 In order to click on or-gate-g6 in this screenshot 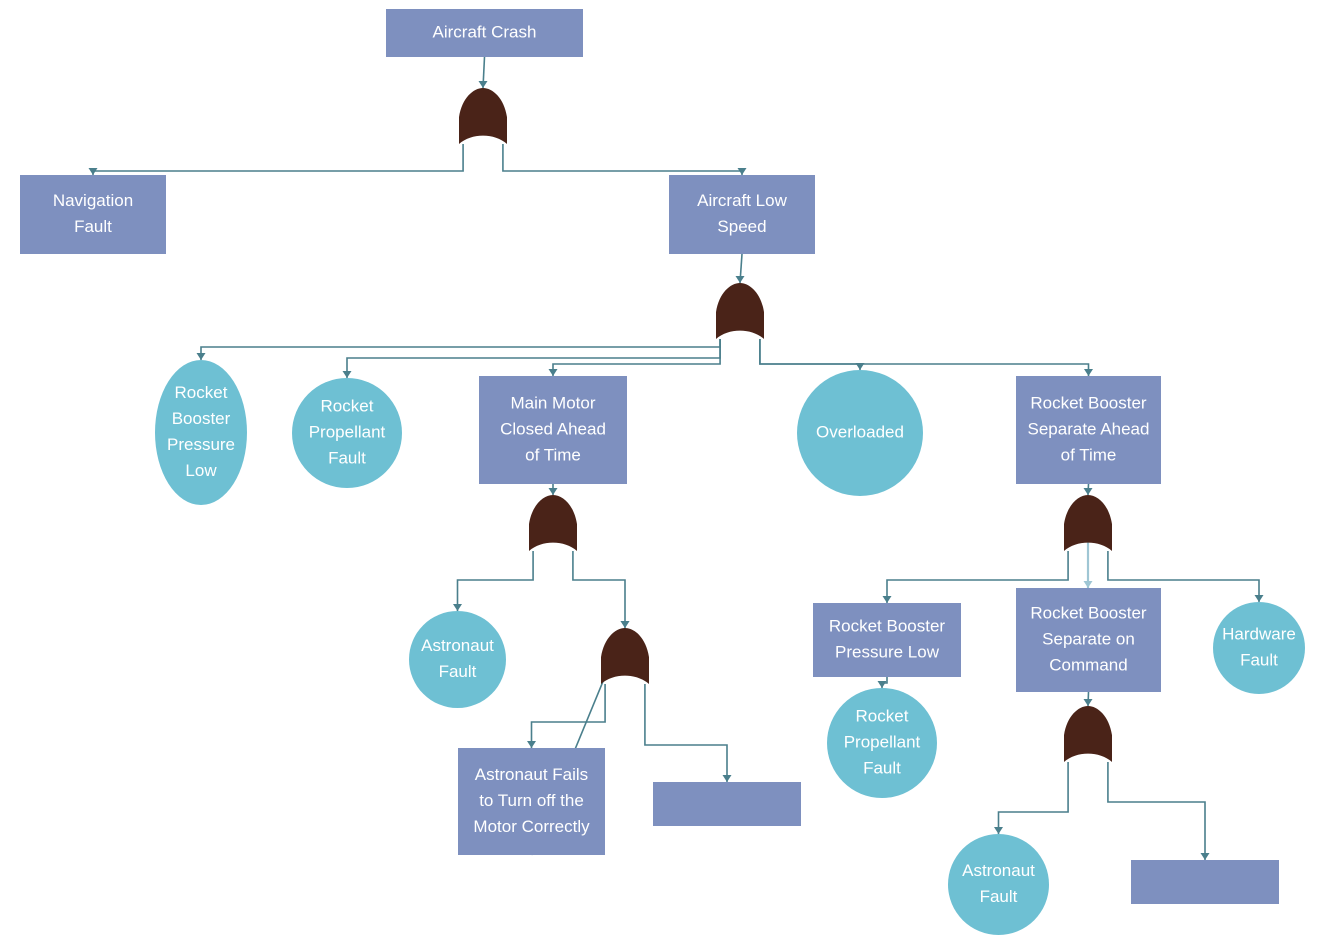, I will do `click(1088, 734)`.